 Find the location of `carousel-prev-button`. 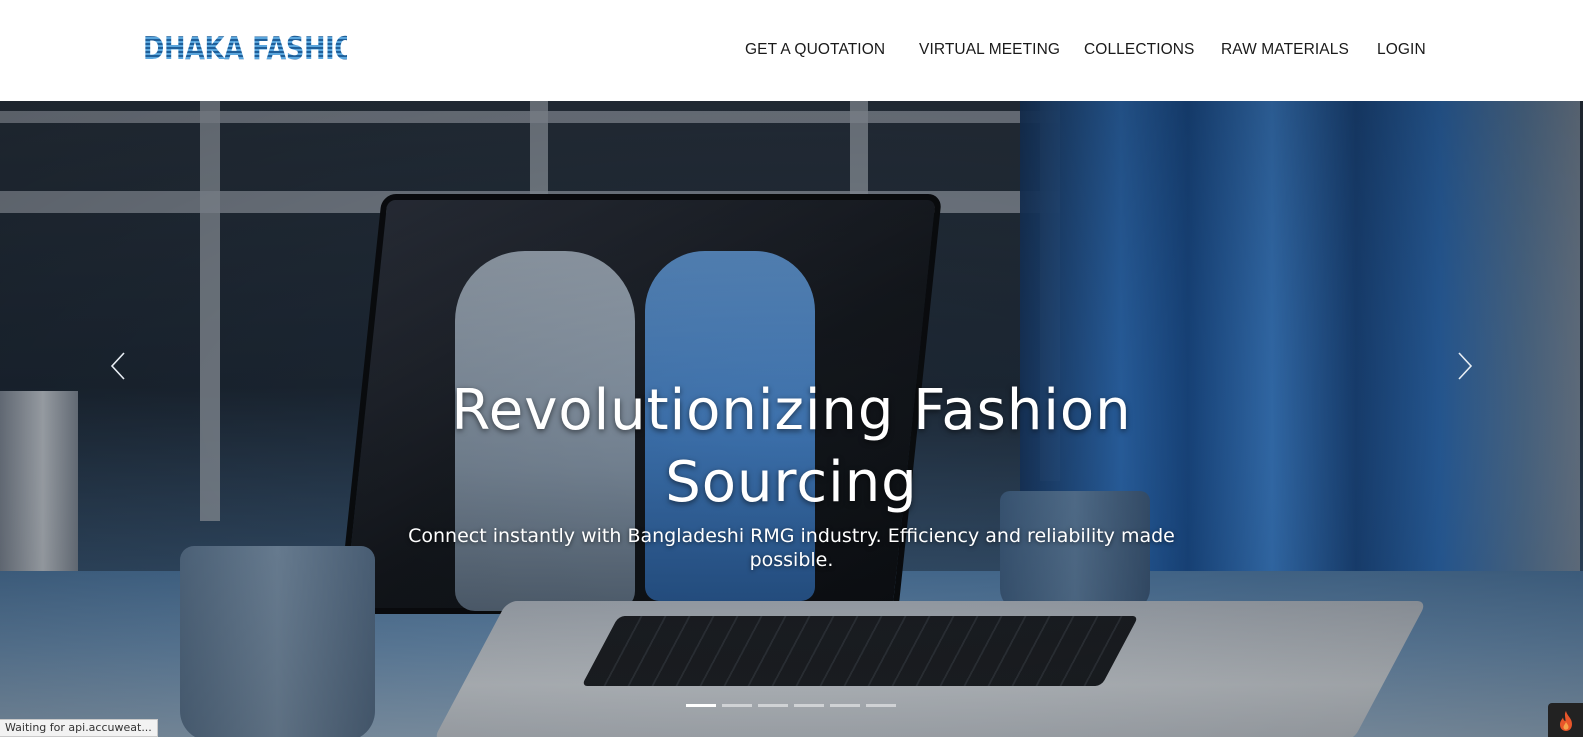

carousel-prev-button is located at coordinates (119, 366).